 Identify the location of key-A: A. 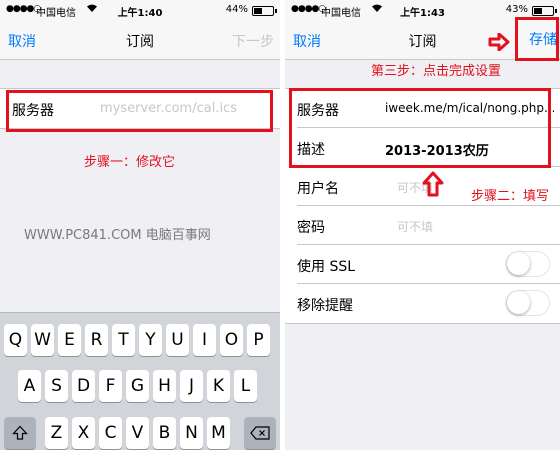
(29, 386).